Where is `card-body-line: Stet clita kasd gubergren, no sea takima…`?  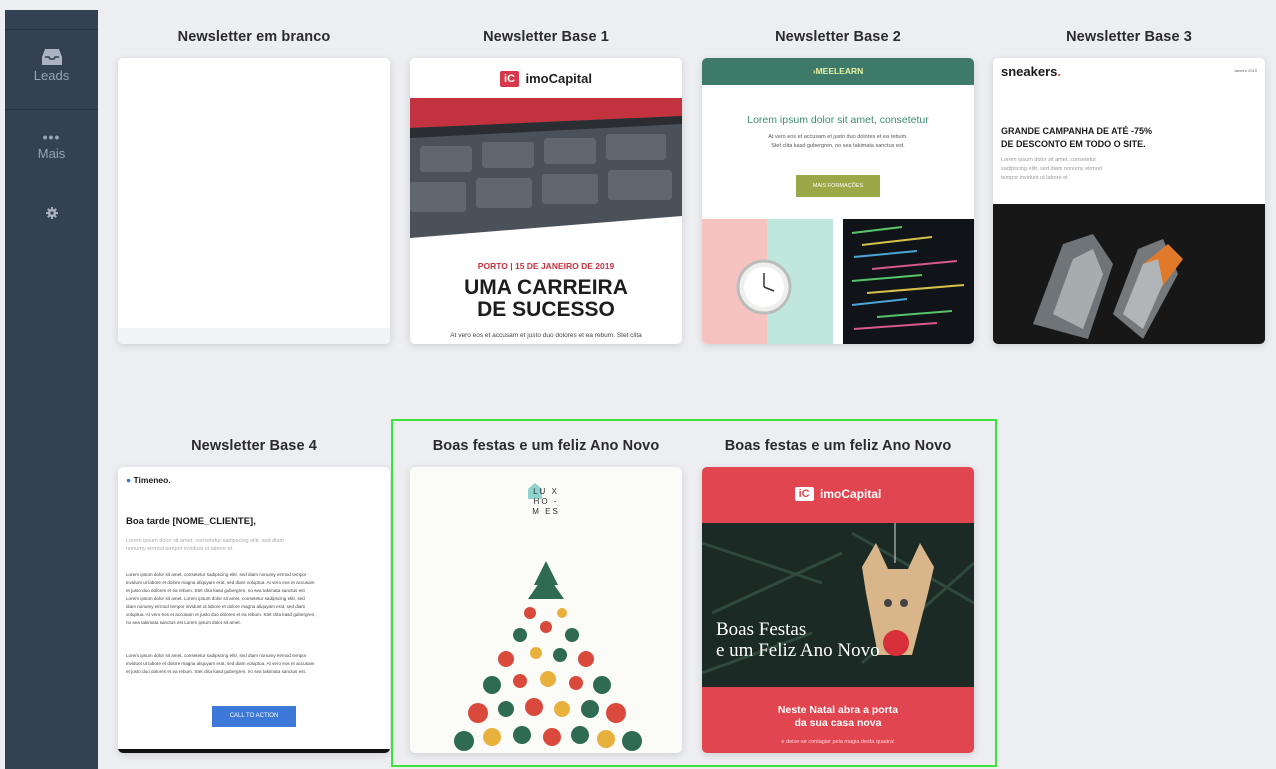 card-body-line: Stet clita kasd gubergren, no sea takima… is located at coordinates (838, 146).